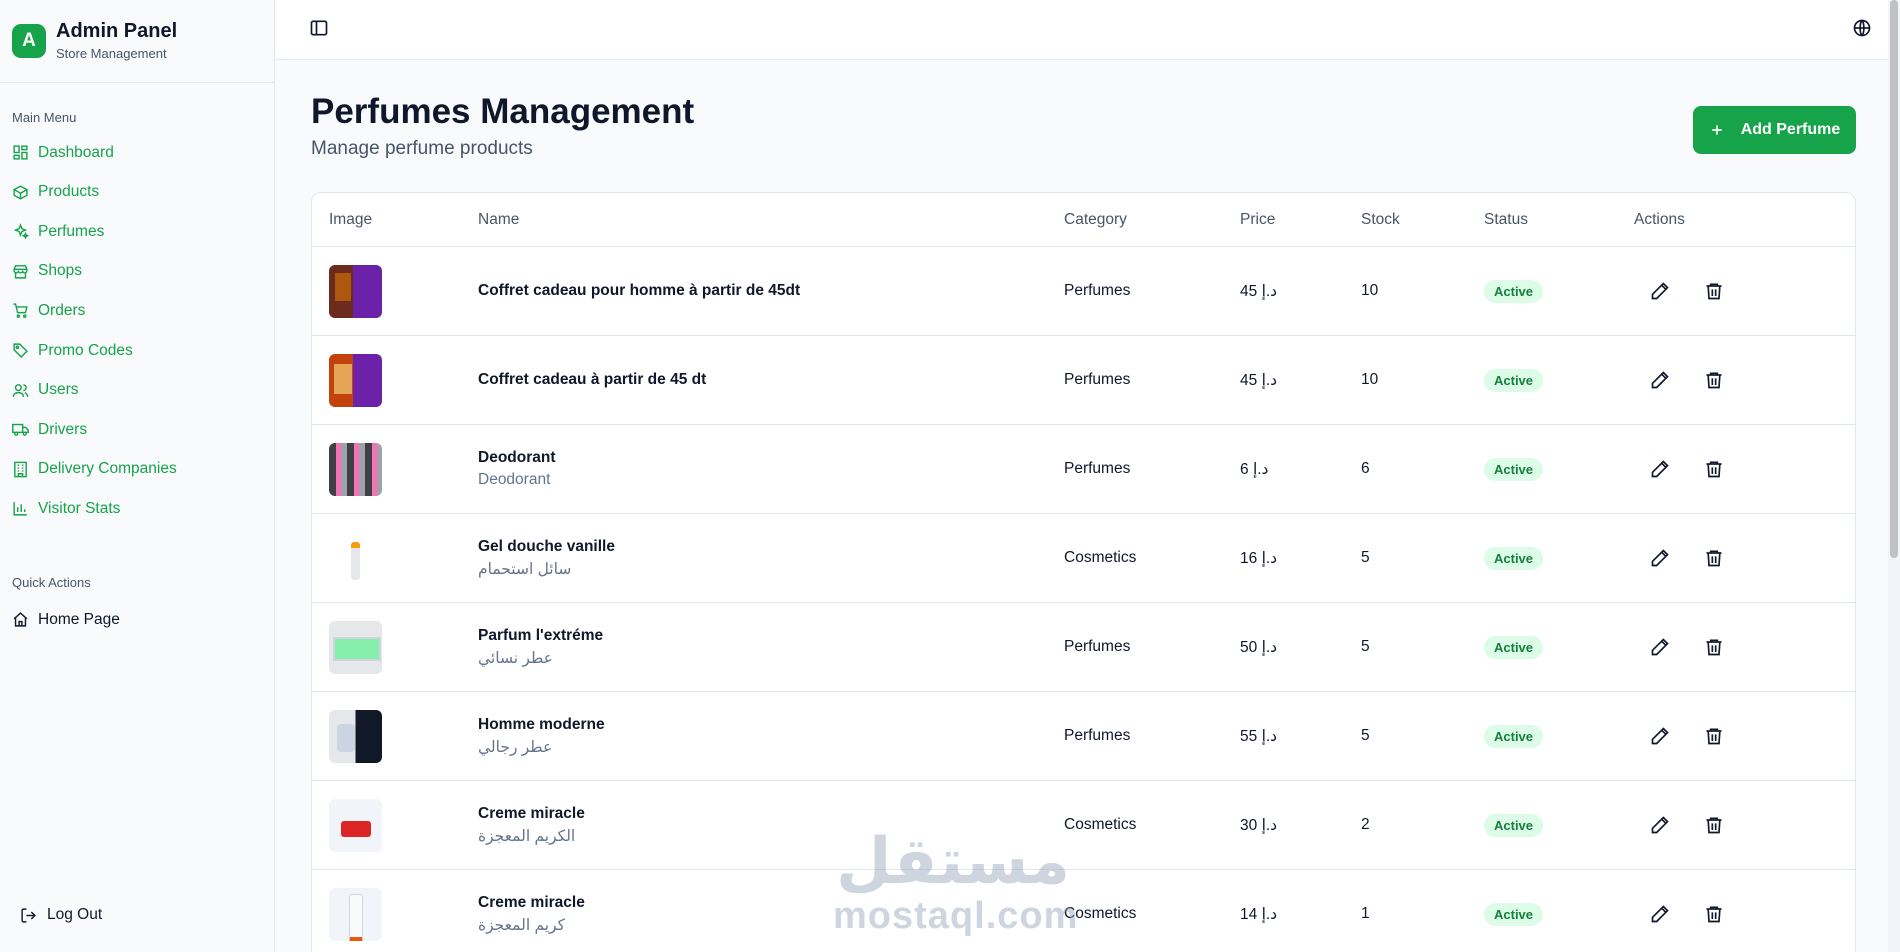  Describe the element at coordinates (111, 53) in the screenshot. I see `brand-subtitle: Store Management` at that location.